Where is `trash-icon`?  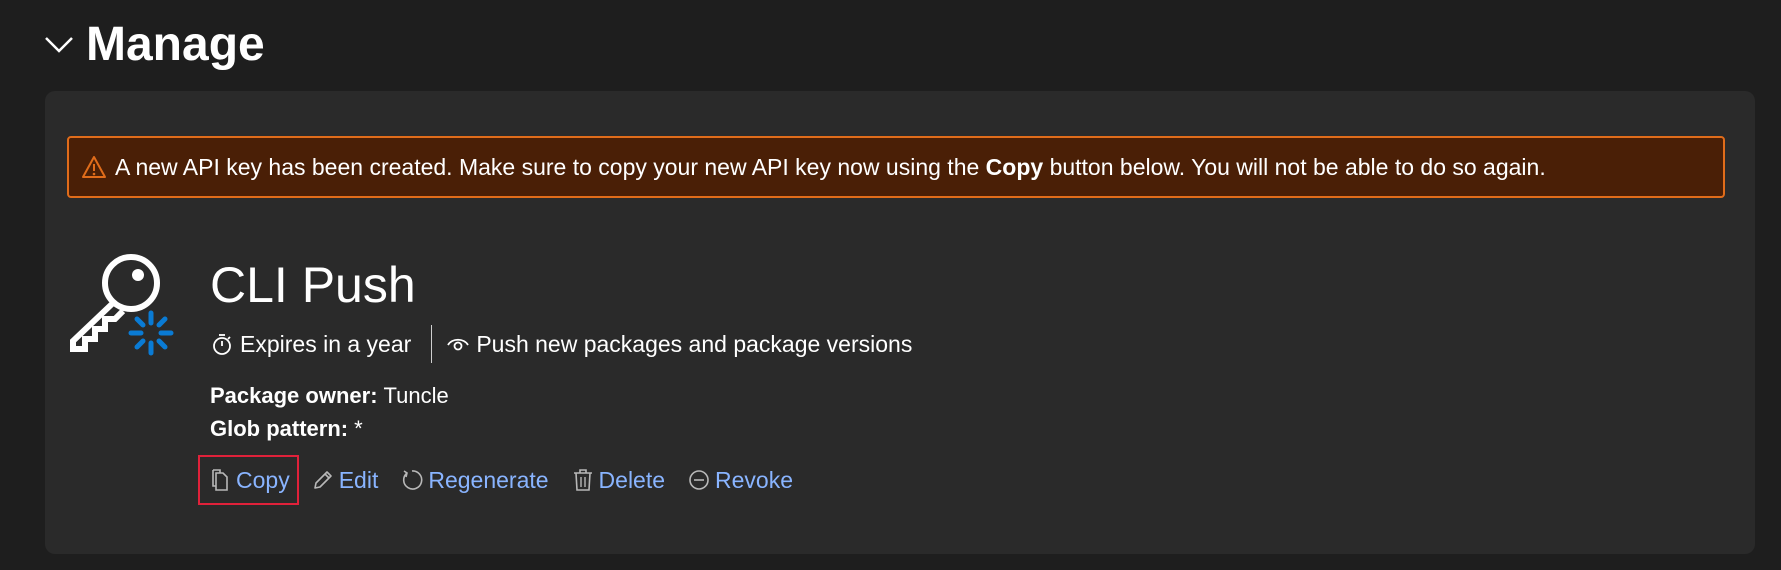 trash-icon is located at coordinates (582, 480).